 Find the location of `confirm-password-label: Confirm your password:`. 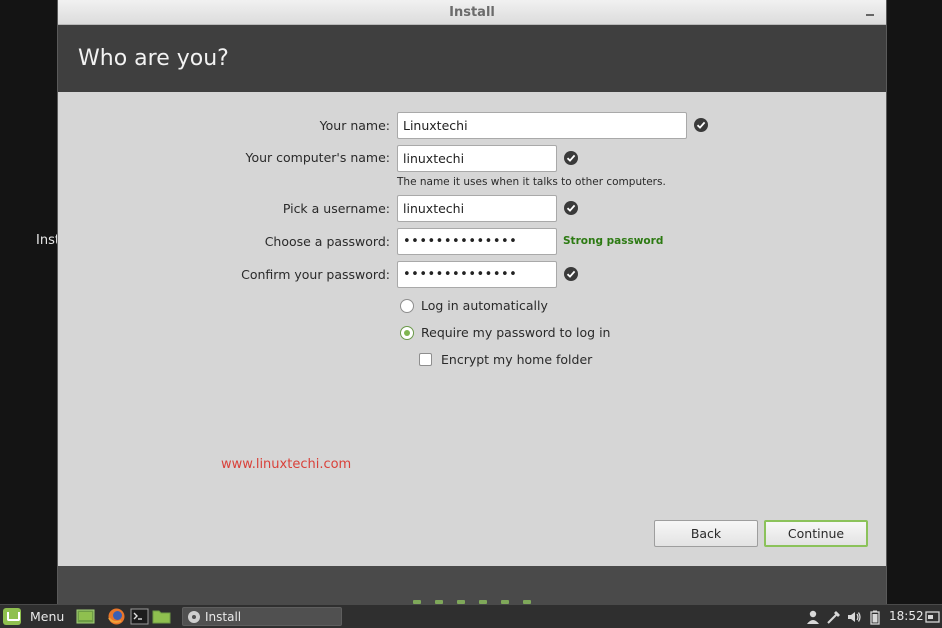

confirm-password-label: Confirm your password: is located at coordinates (315, 274).